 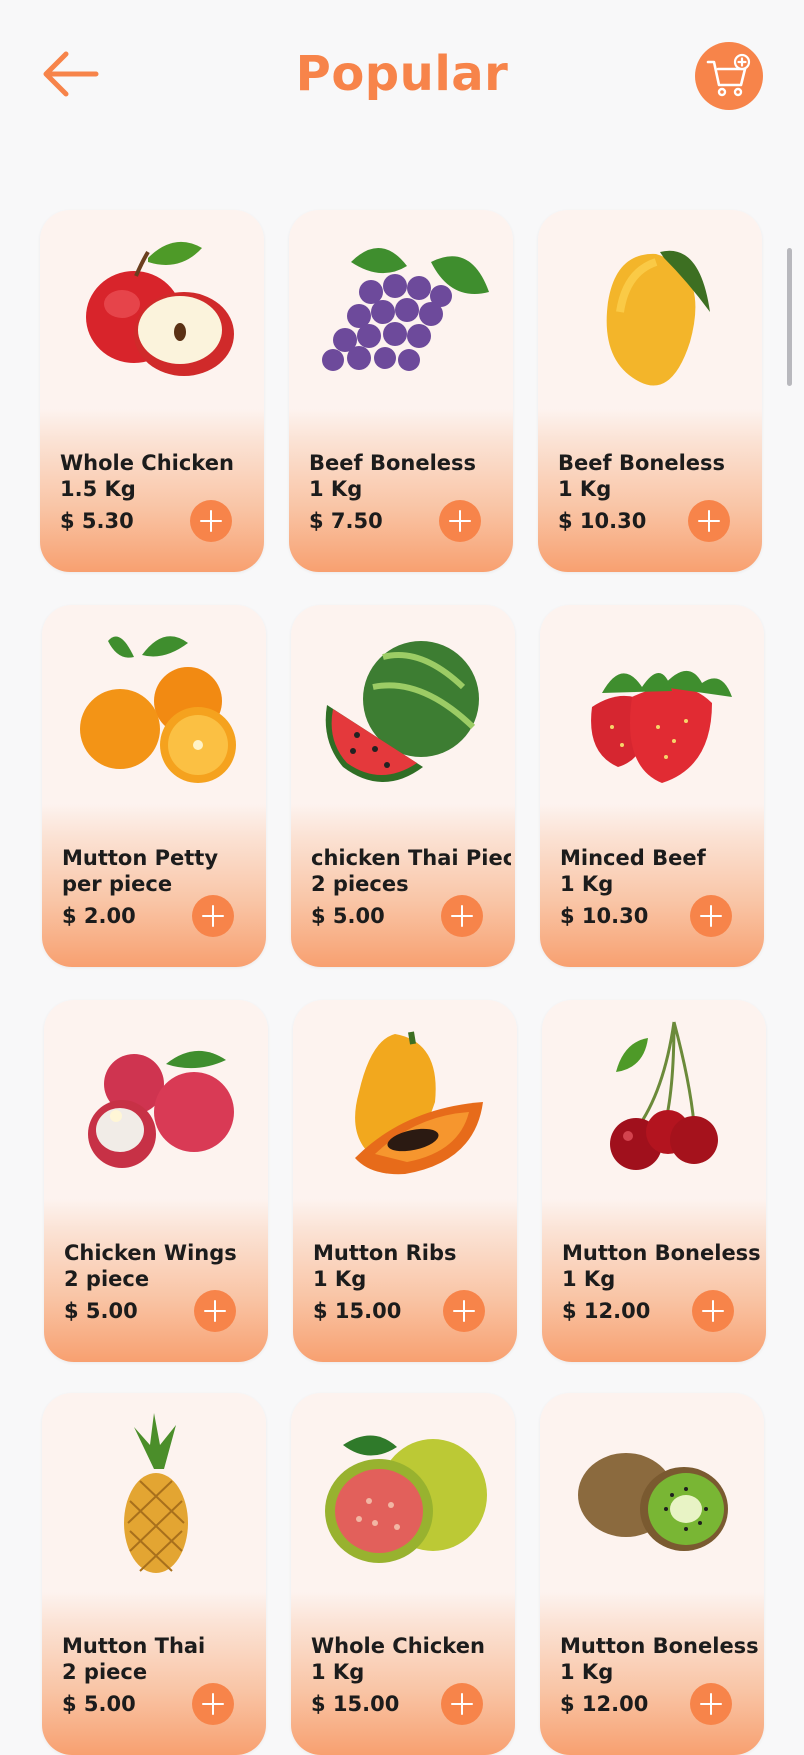 What do you see at coordinates (402, 74) in the screenshot?
I see `page-title: Popular` at bounding box center [402, 74].